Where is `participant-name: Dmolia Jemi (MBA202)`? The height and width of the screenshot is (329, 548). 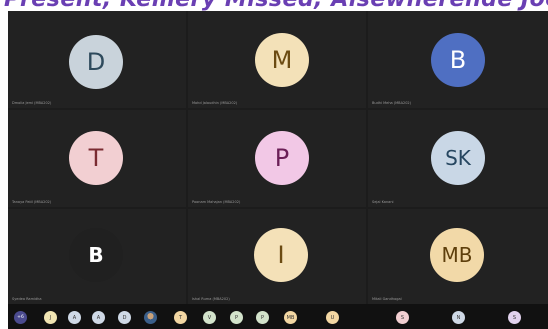 participant-name: Dmolia Jemi (MBA202) is located at coordinates (32, 103).